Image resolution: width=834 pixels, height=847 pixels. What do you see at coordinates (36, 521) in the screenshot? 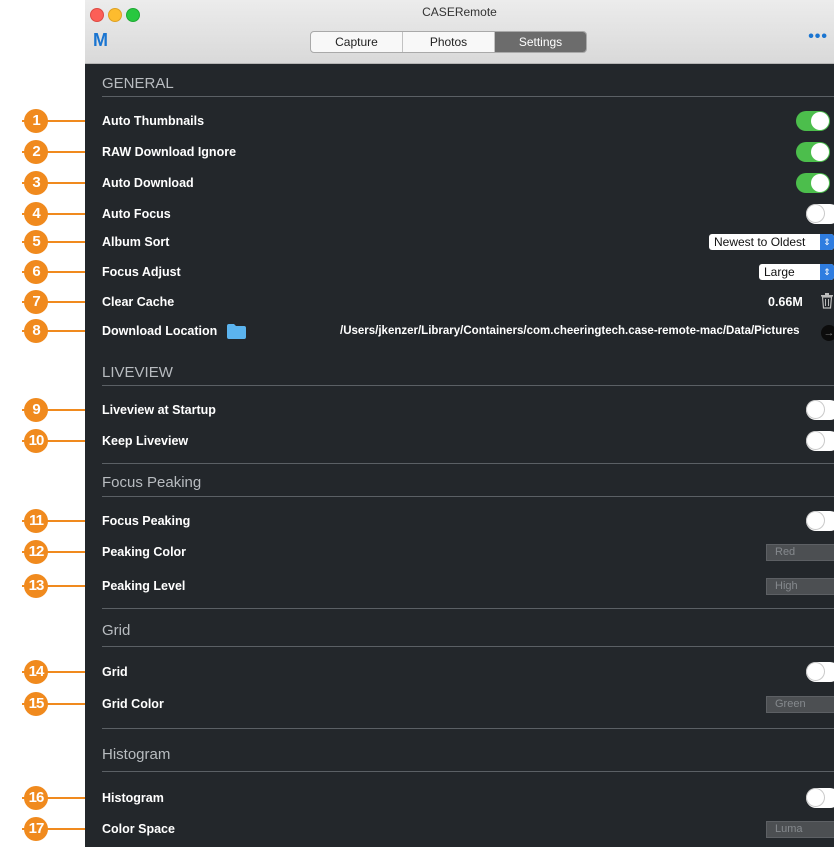
I see `callout-badge: 11` at bounding box center [36, 521].